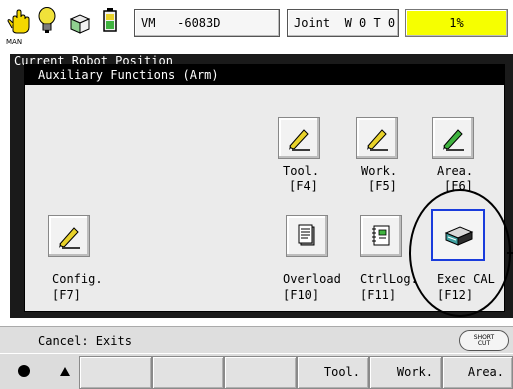  I want to click on dialog-title: Auxiliary Functions (Arm), so click(264, 75).